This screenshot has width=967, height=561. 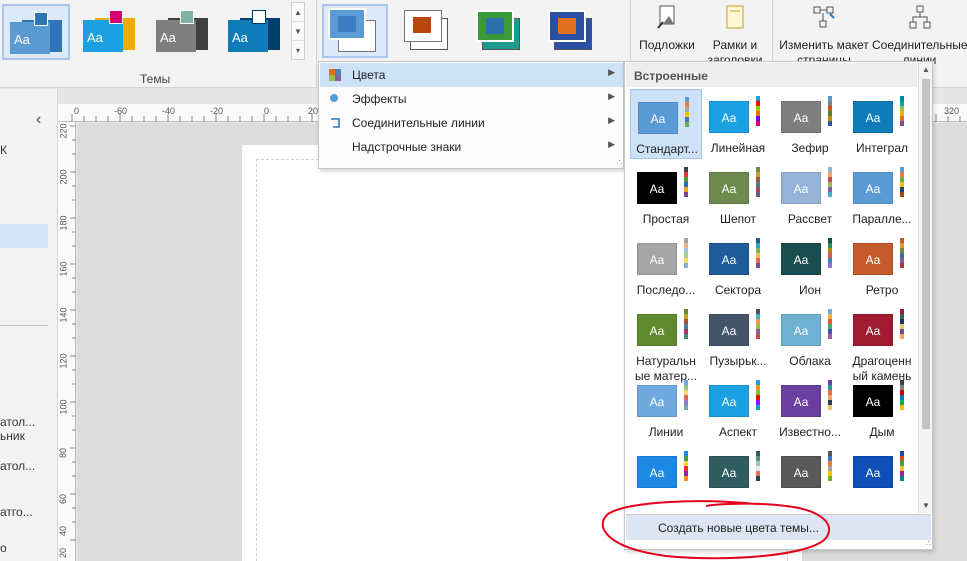 I want to click on color-scheme-name: Зефир, so click(x=810, y=148).